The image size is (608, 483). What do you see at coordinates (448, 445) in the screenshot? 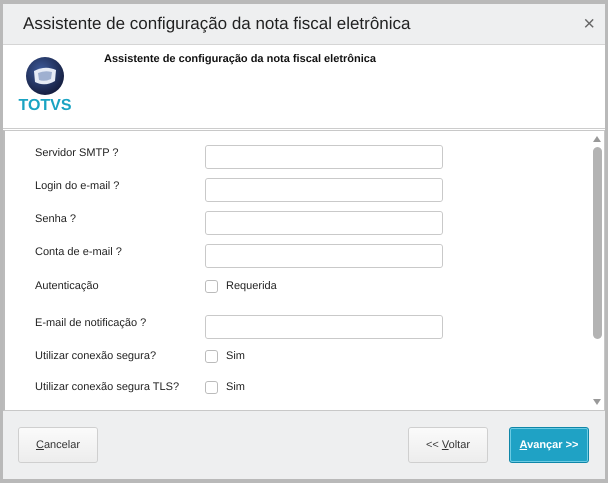
I see `back-button: << Voltar` at bounding box center [448, 445].